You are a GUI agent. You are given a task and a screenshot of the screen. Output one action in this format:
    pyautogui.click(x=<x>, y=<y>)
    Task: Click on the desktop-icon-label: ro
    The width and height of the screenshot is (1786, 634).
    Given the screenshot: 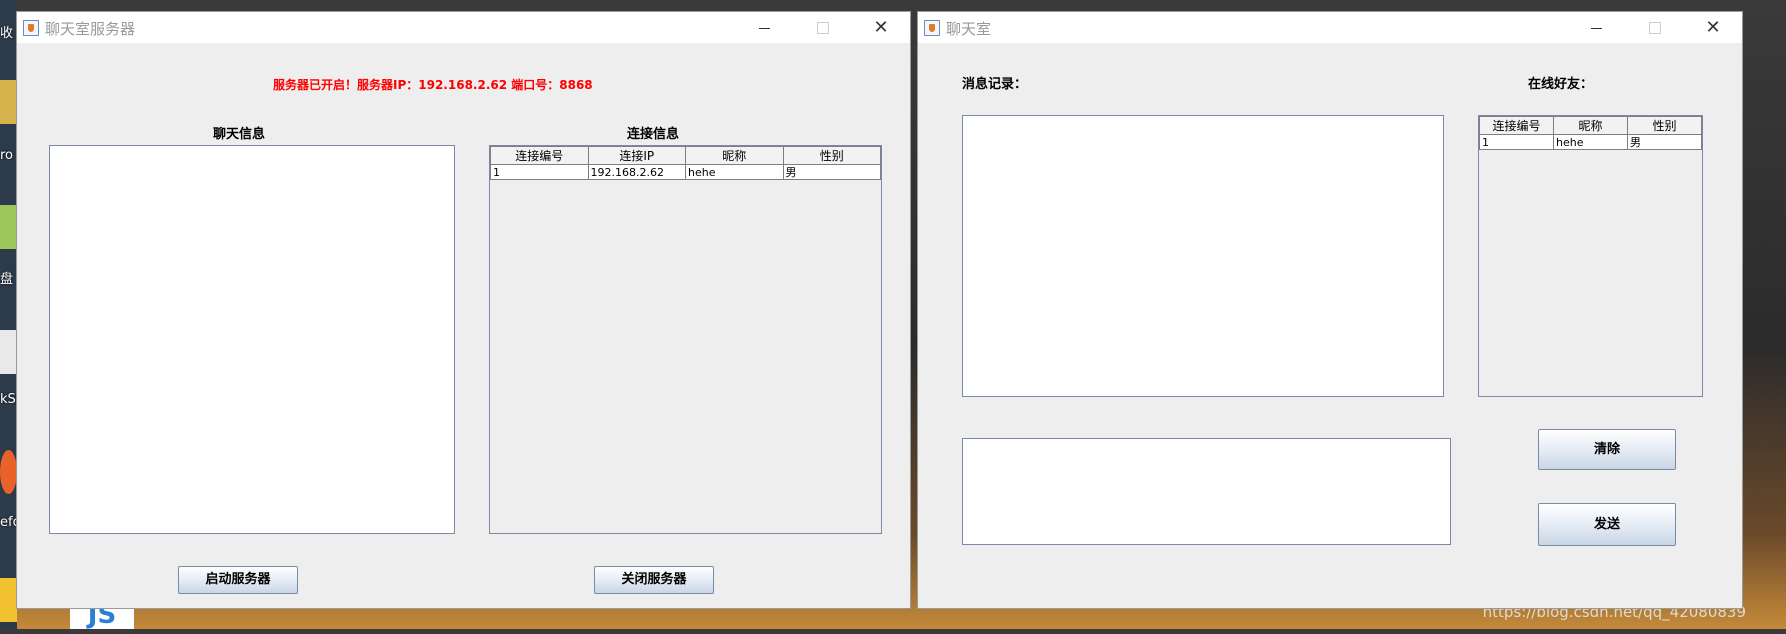 What is the action you would take?
    pyautogui.click(x=8, y=155)
    